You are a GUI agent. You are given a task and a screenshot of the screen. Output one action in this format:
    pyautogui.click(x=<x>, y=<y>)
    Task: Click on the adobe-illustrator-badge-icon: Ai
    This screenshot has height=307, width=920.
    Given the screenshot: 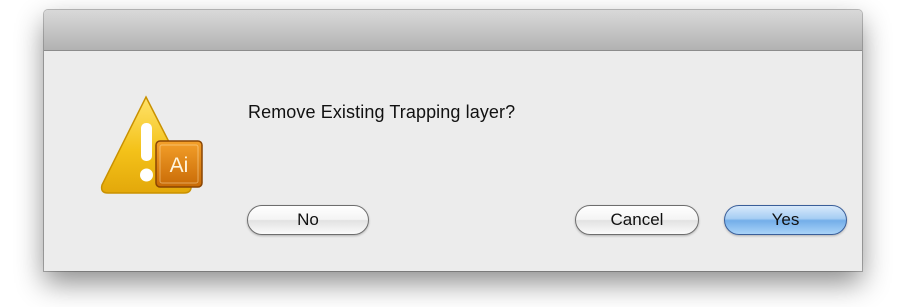 What is the action you would take?
    pyautogui.click(x=179, y=164)
    